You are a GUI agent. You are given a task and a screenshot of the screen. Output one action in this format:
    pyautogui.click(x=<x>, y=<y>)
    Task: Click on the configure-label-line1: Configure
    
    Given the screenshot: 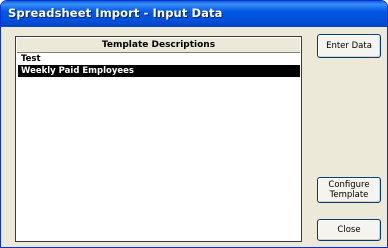 What is the action you would take?
    pyautogui.click(x=349, y=185)
    